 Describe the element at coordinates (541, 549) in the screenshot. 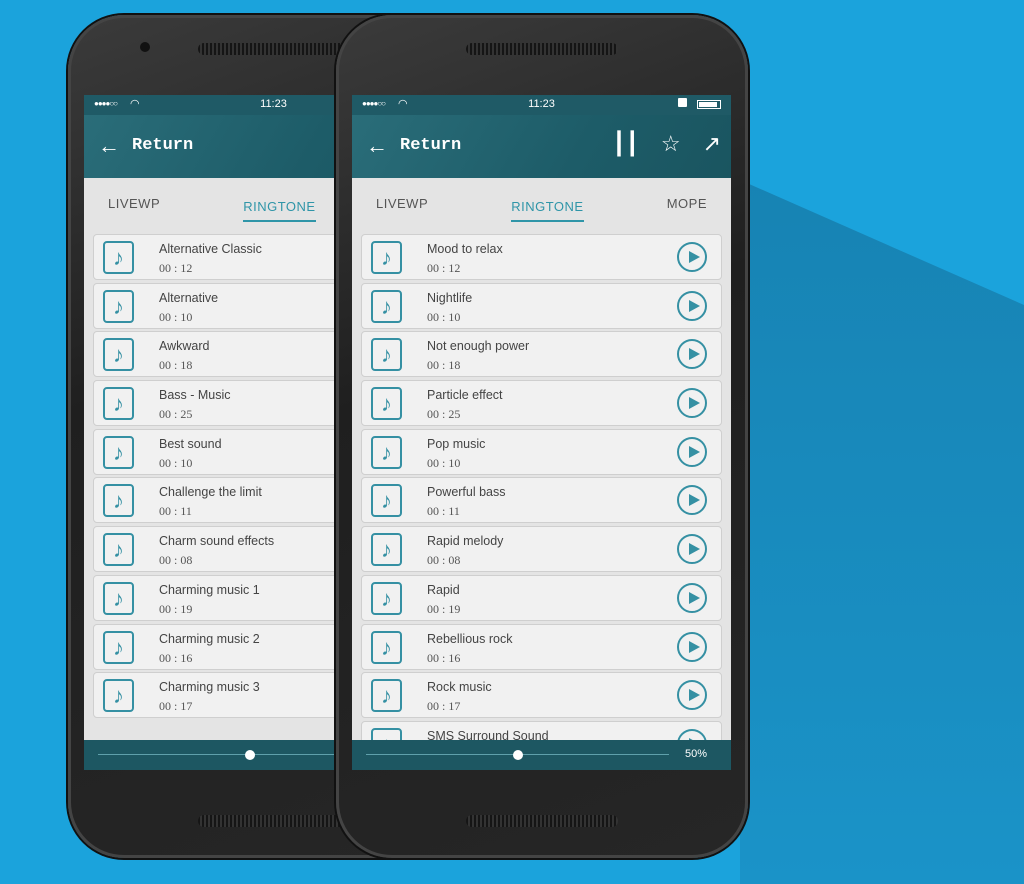

I see `list-item: ♪ Rapid melody 00 : 08` at that location.